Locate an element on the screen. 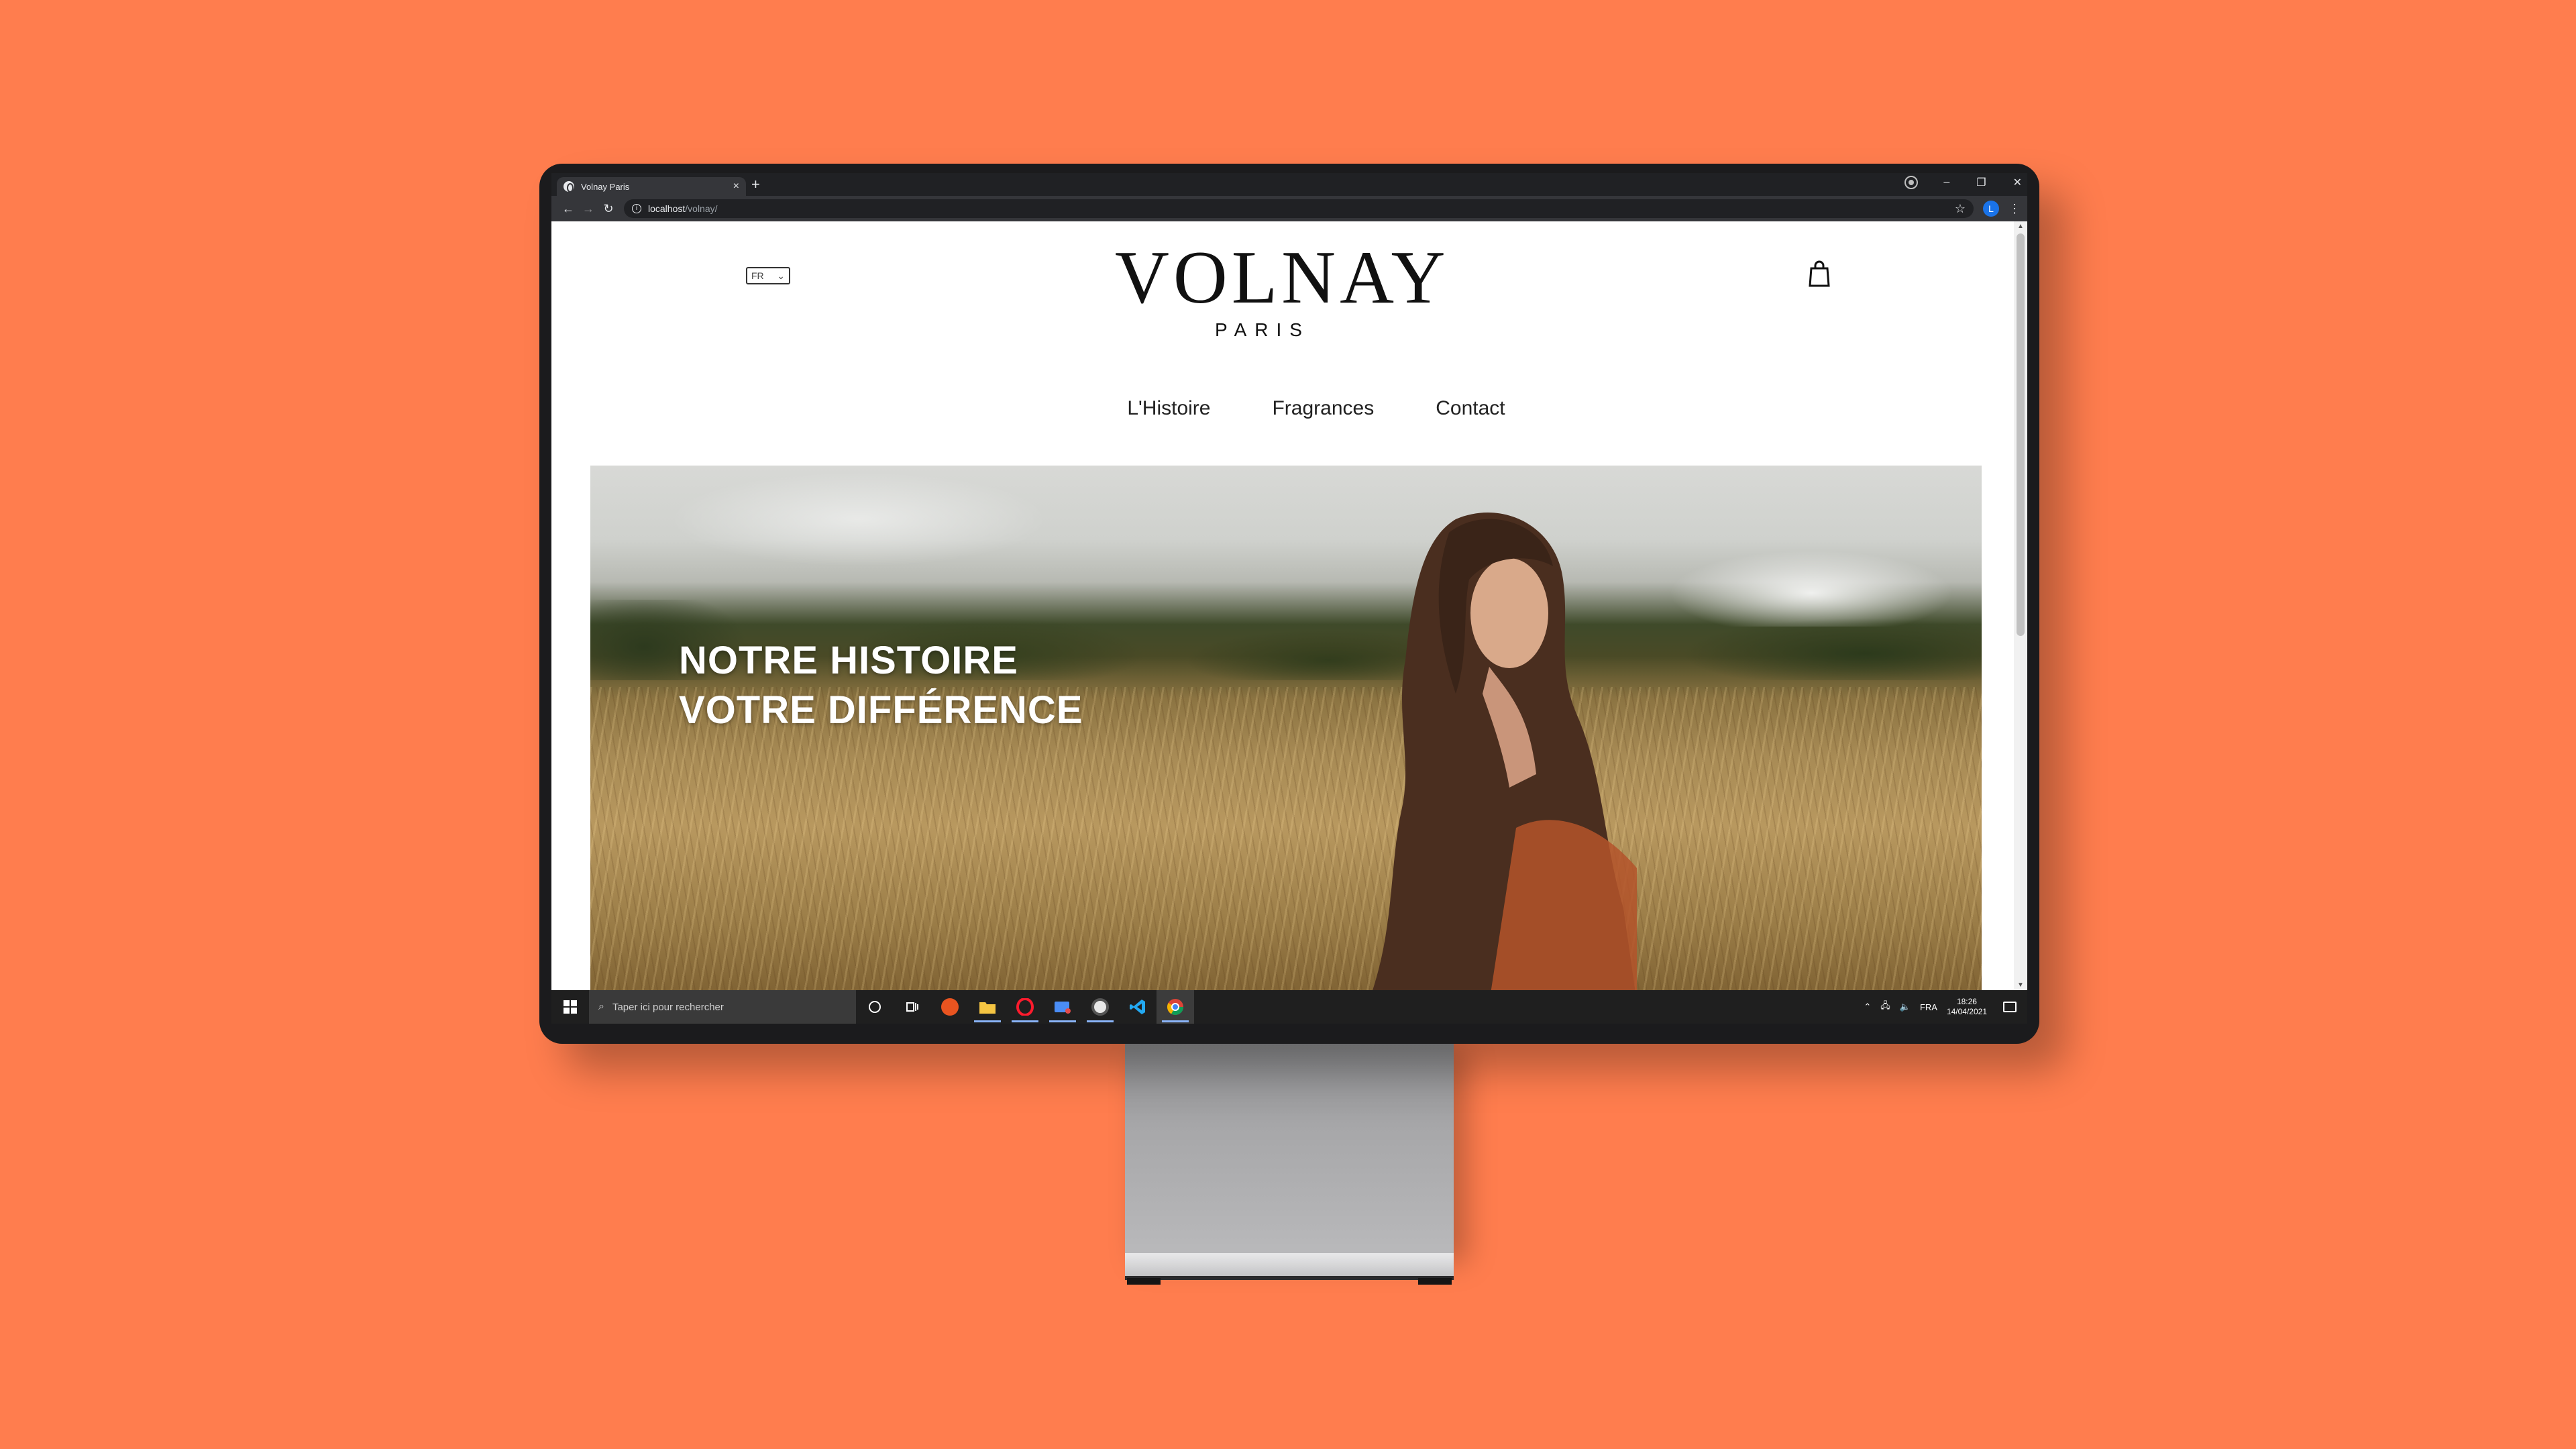 Image resolution: width=2576 pixels, height=1449 pixels. chrome-icon is located at coordinates (1175, 1007).